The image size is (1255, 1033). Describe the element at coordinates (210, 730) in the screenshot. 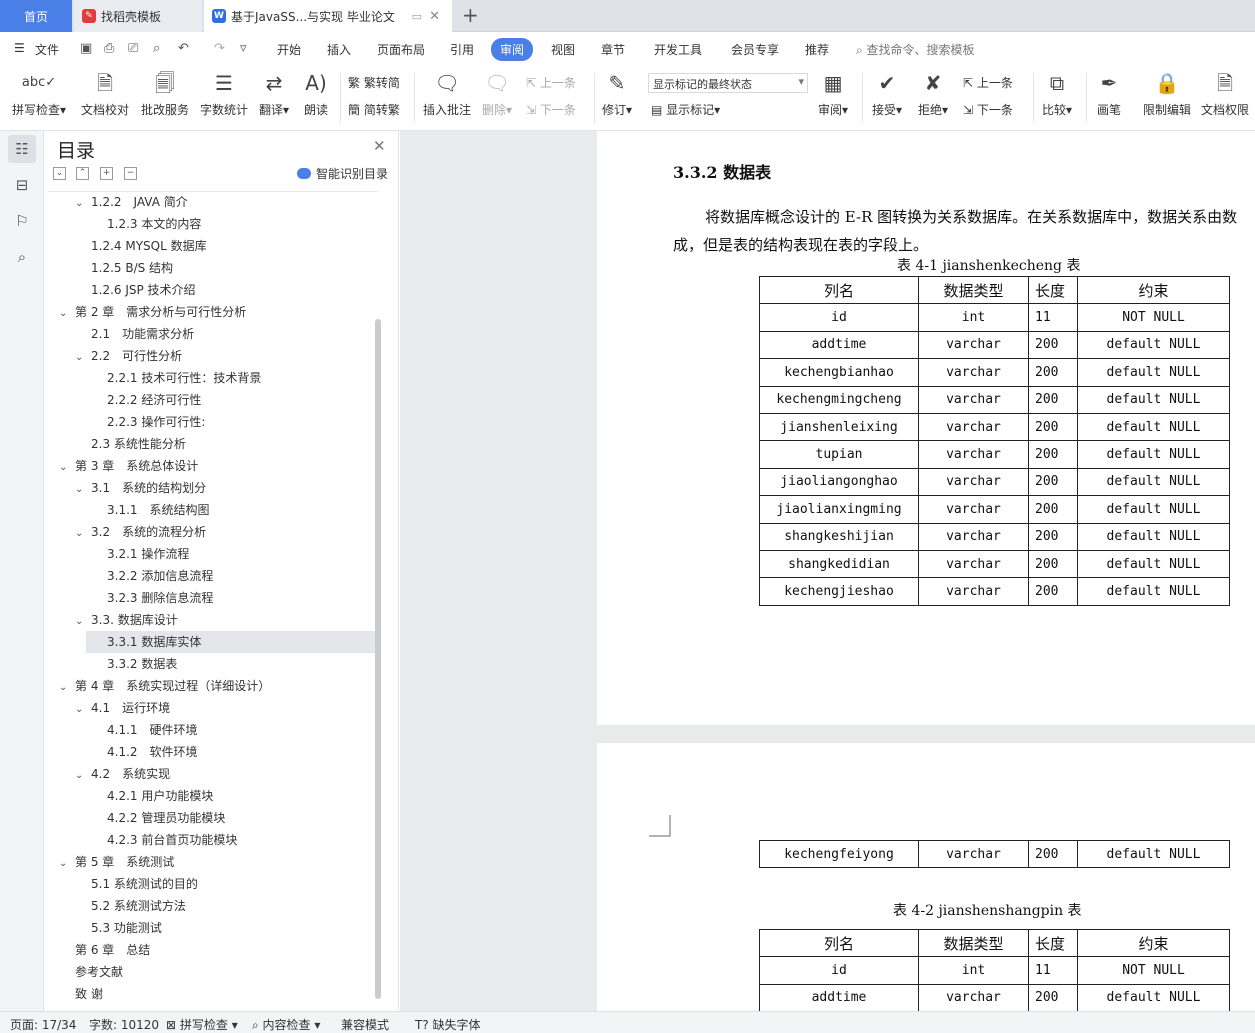

I see `toc-item: 4.1.1 硬件环境` at that location.